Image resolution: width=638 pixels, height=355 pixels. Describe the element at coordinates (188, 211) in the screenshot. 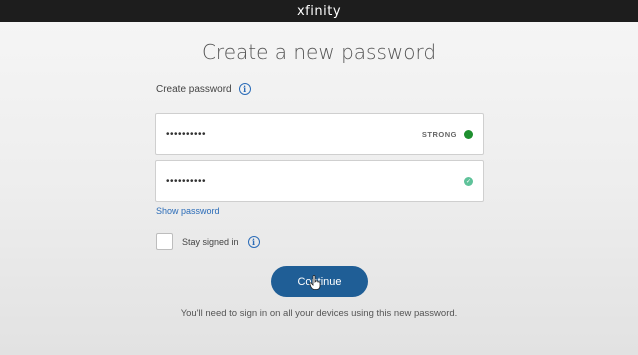

I see `show-password-link: Show password` at that location.